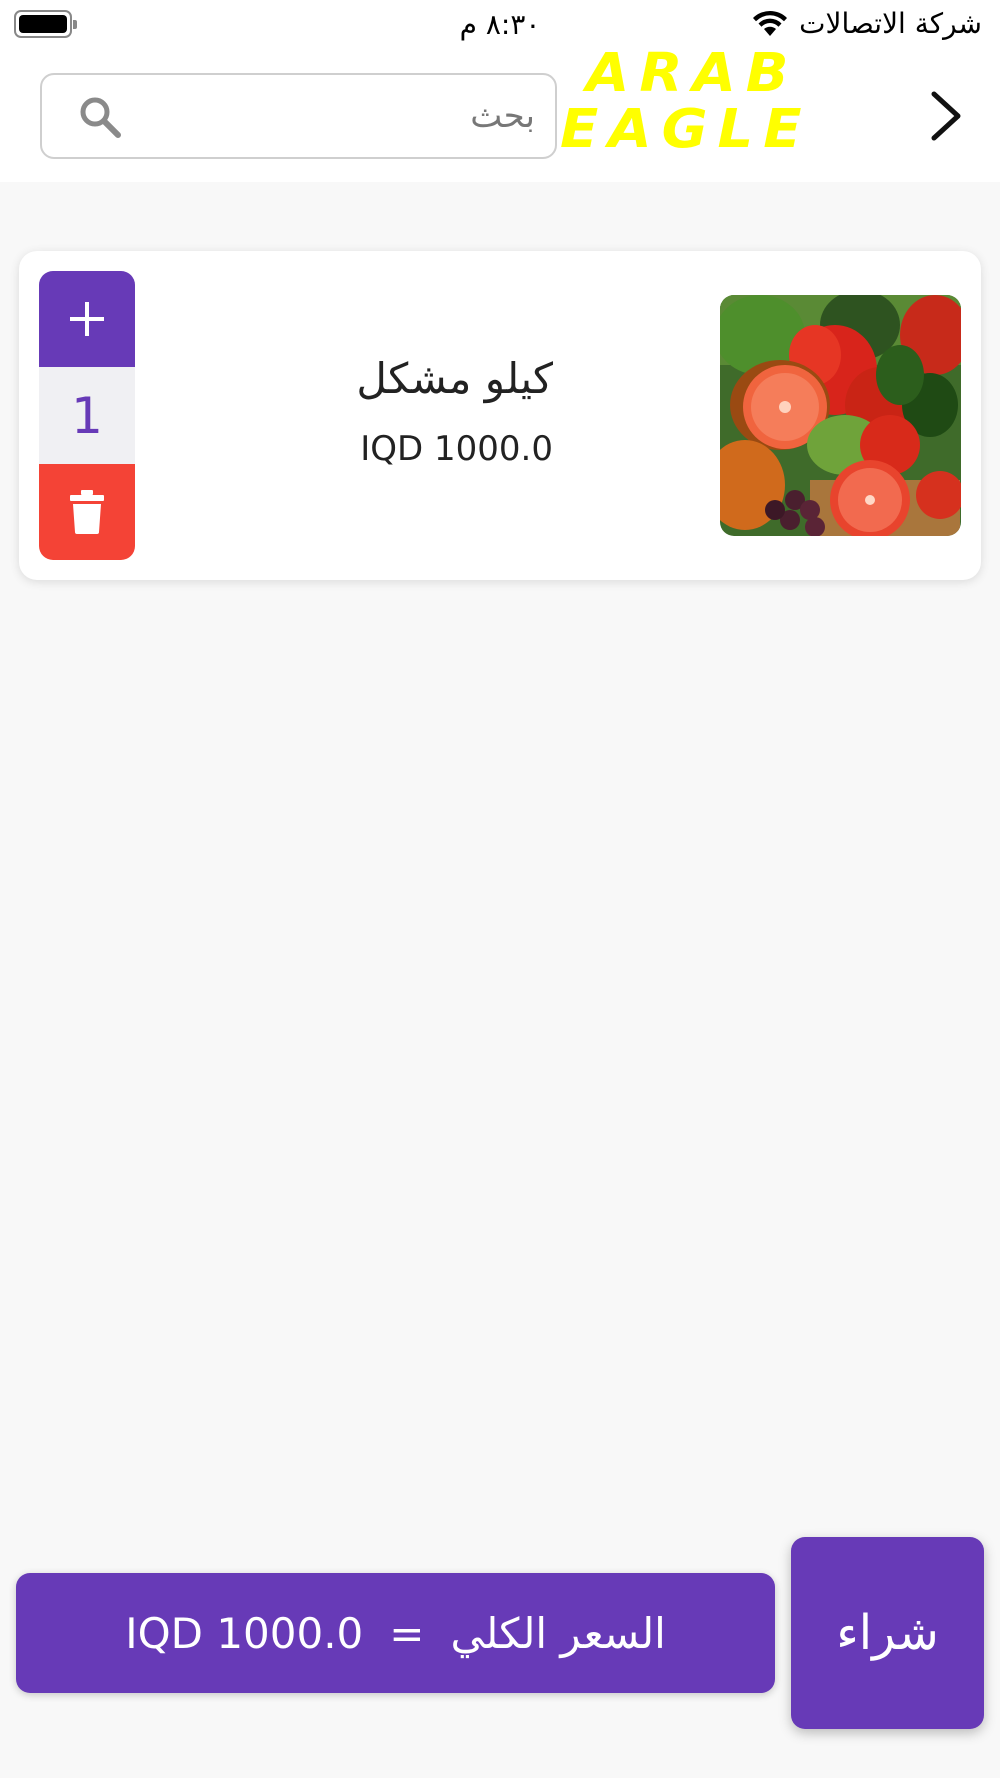  Describe the element at coordinates (946, 116) in the screenshot. I see `chevron-right-icon` at that location.